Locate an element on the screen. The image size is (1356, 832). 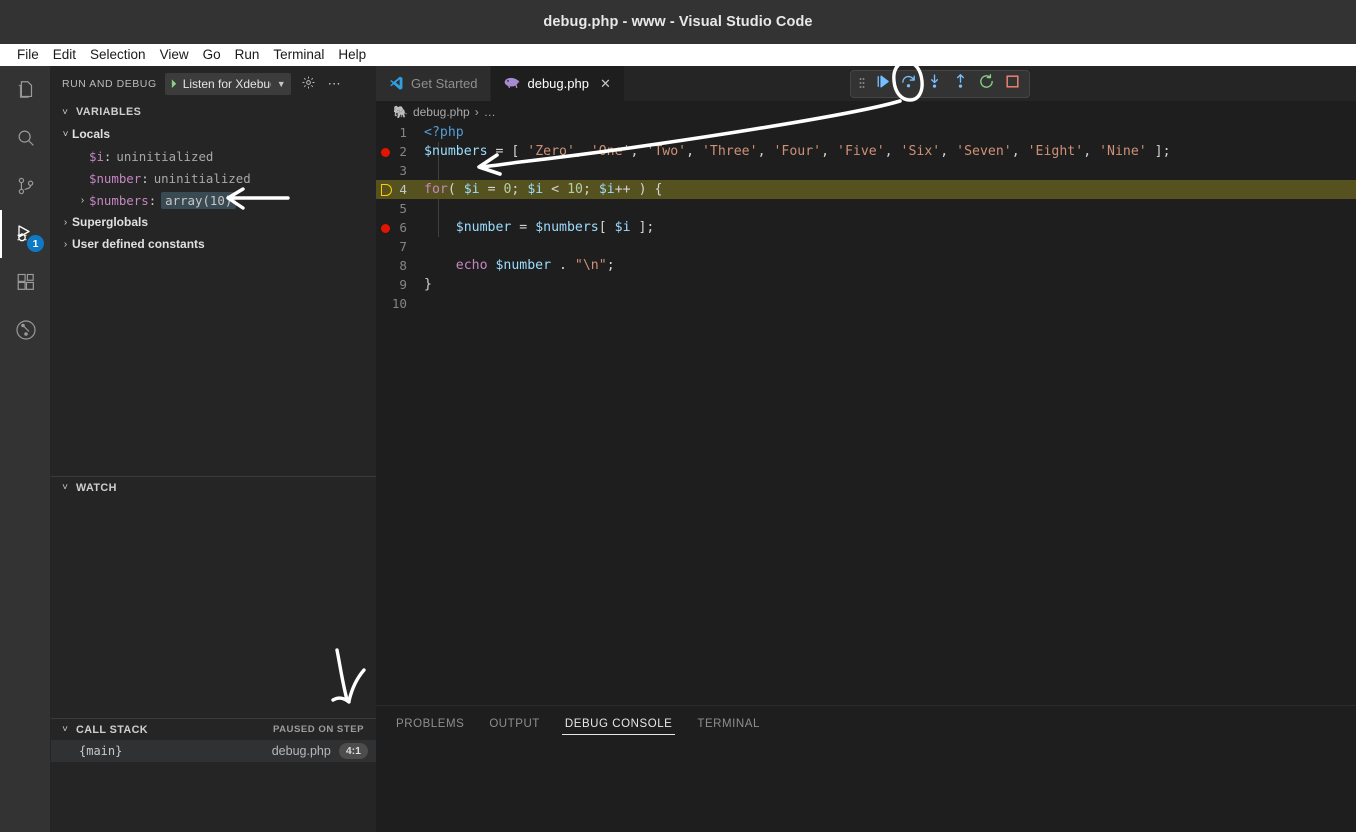
panel-tab-bar: PROBLEMS OUTPUT DEBUG CONSOLE TERMINAL is located at coordinates (866, 723).